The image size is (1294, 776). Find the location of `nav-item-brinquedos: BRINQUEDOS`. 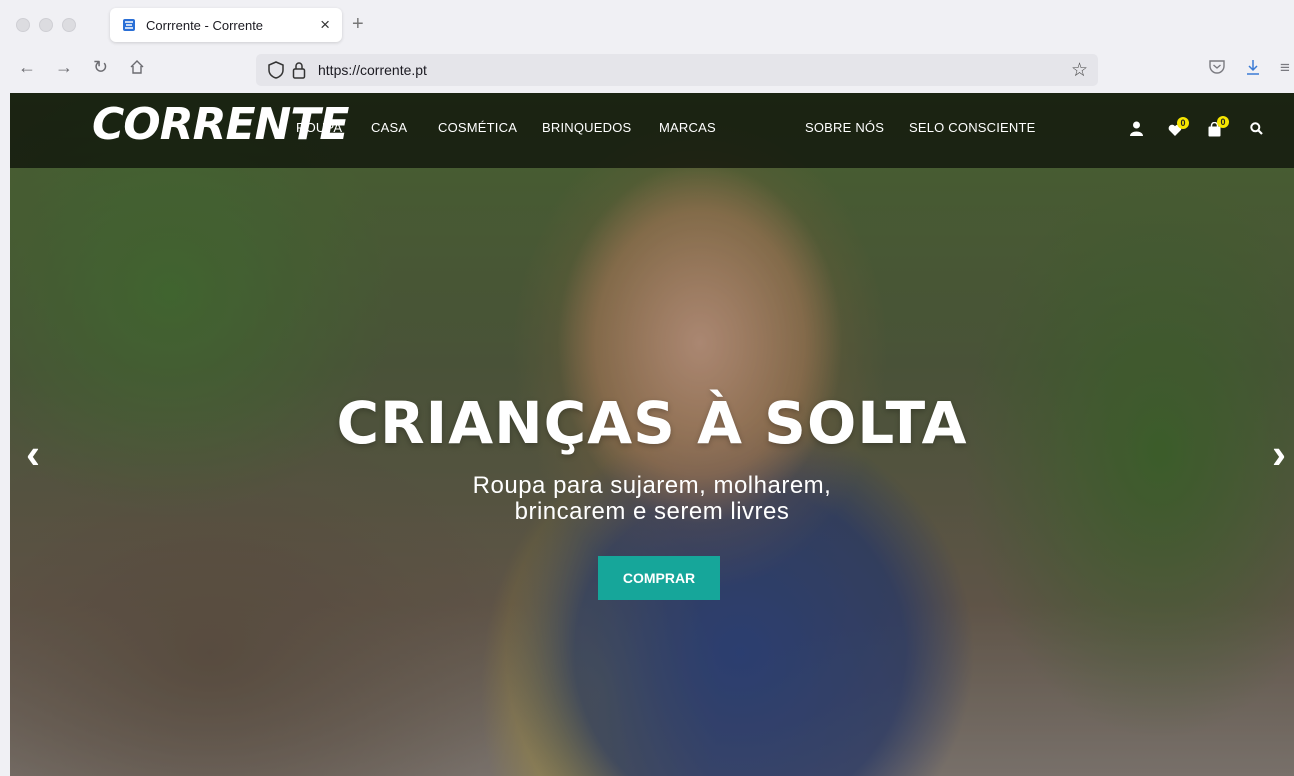

nav-item-brinquedos: BRINQUEDOS is located at coordinates (586, 127).